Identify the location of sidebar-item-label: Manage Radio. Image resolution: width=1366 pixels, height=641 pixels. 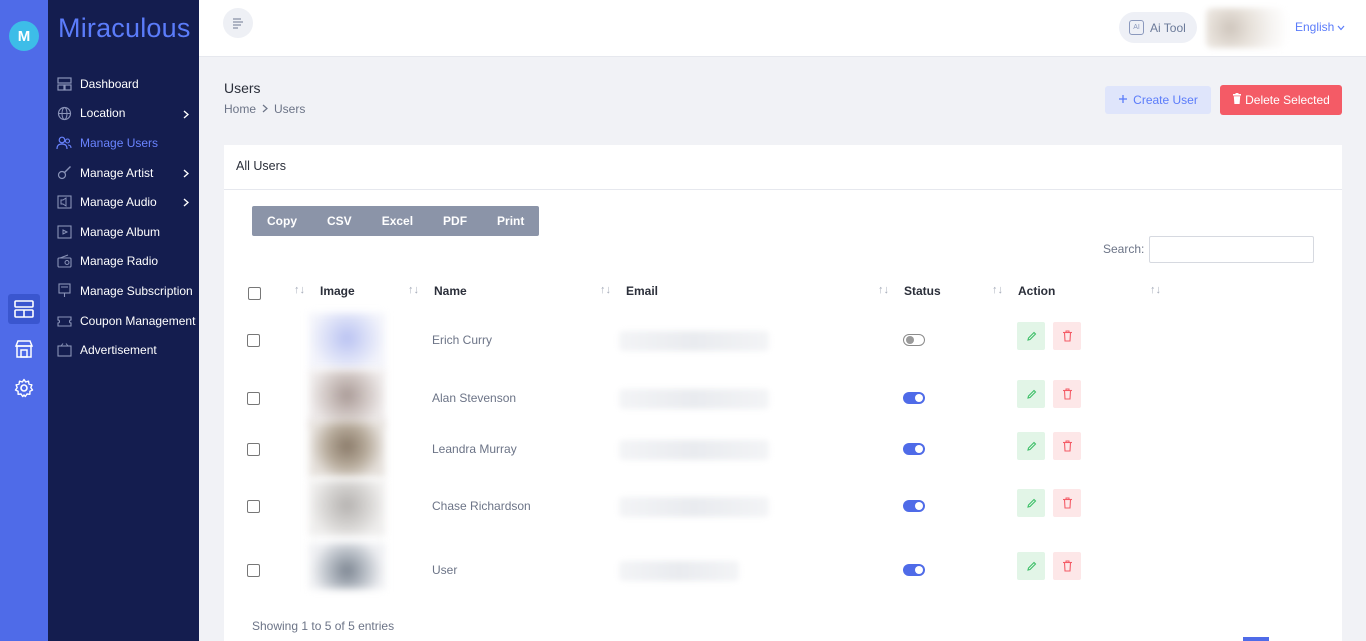
(119, 261).